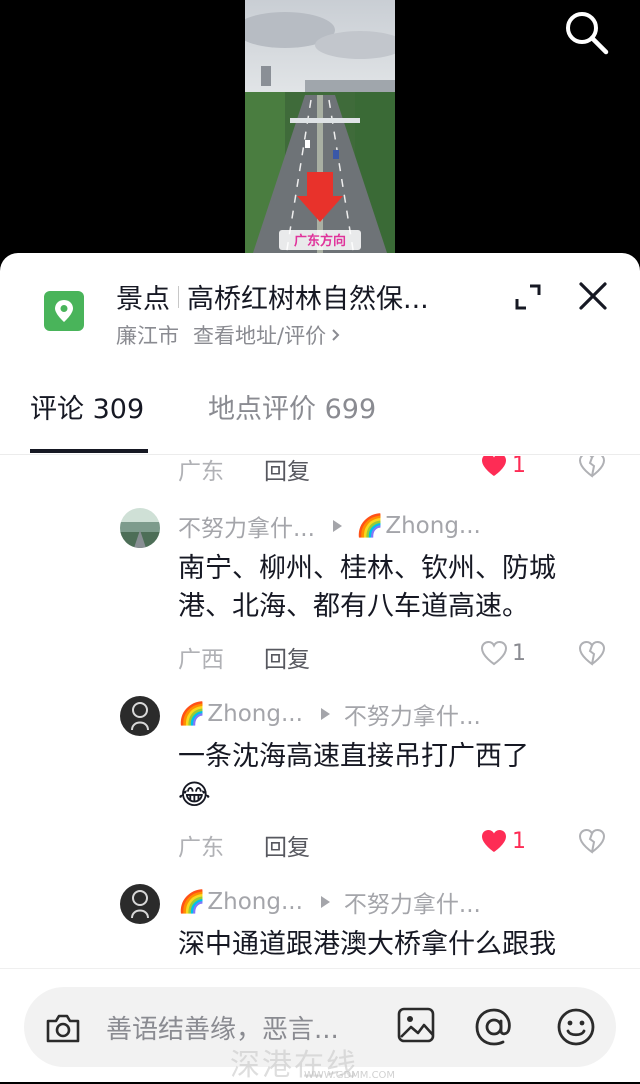 The width and height of the screenshot is (640, 1084). I want to click on camera-icon, so click(63, 1028).